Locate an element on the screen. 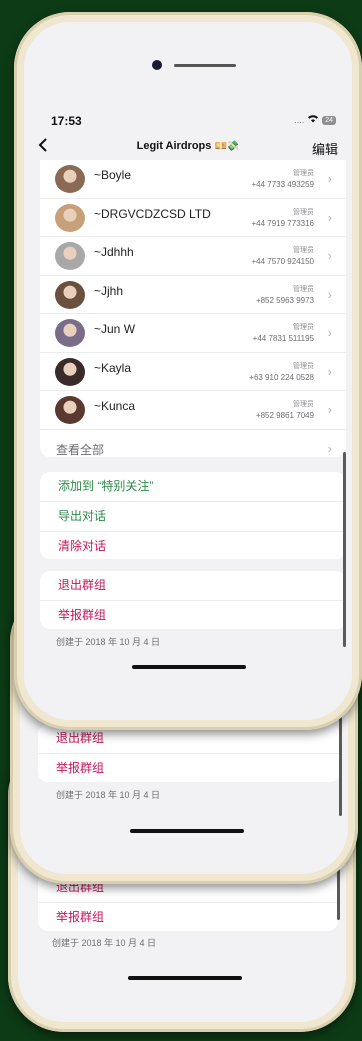 This screenshot has width=362, height=1041. status-indicators: .... 24 is located at coordinates (315, 120).